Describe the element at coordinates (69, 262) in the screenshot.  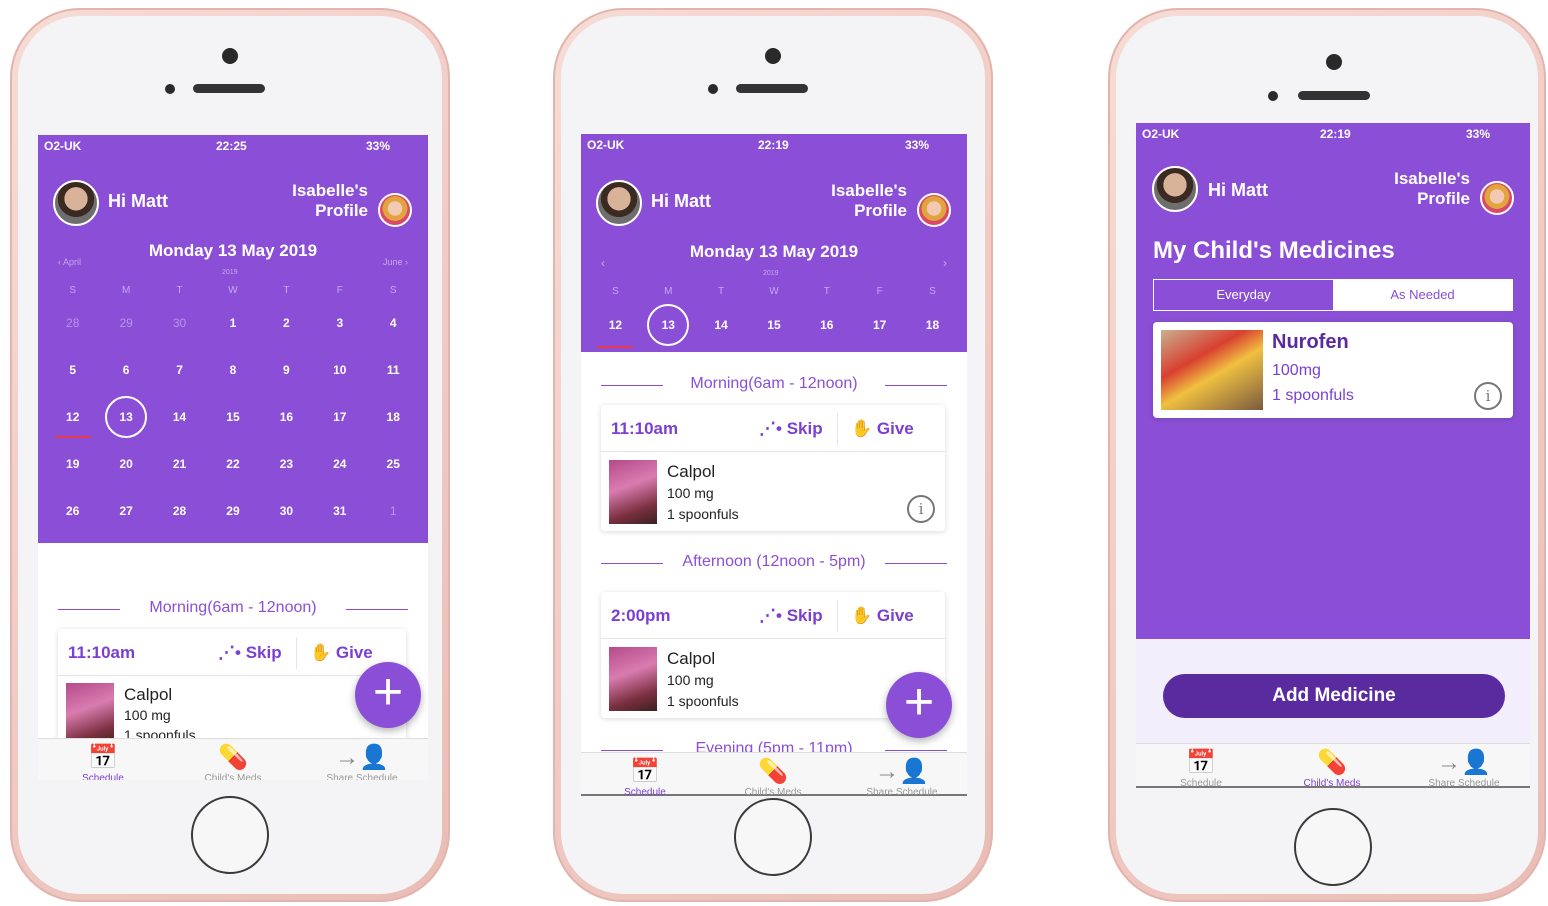
I see `prev-month-button: ‹ April` at that location.